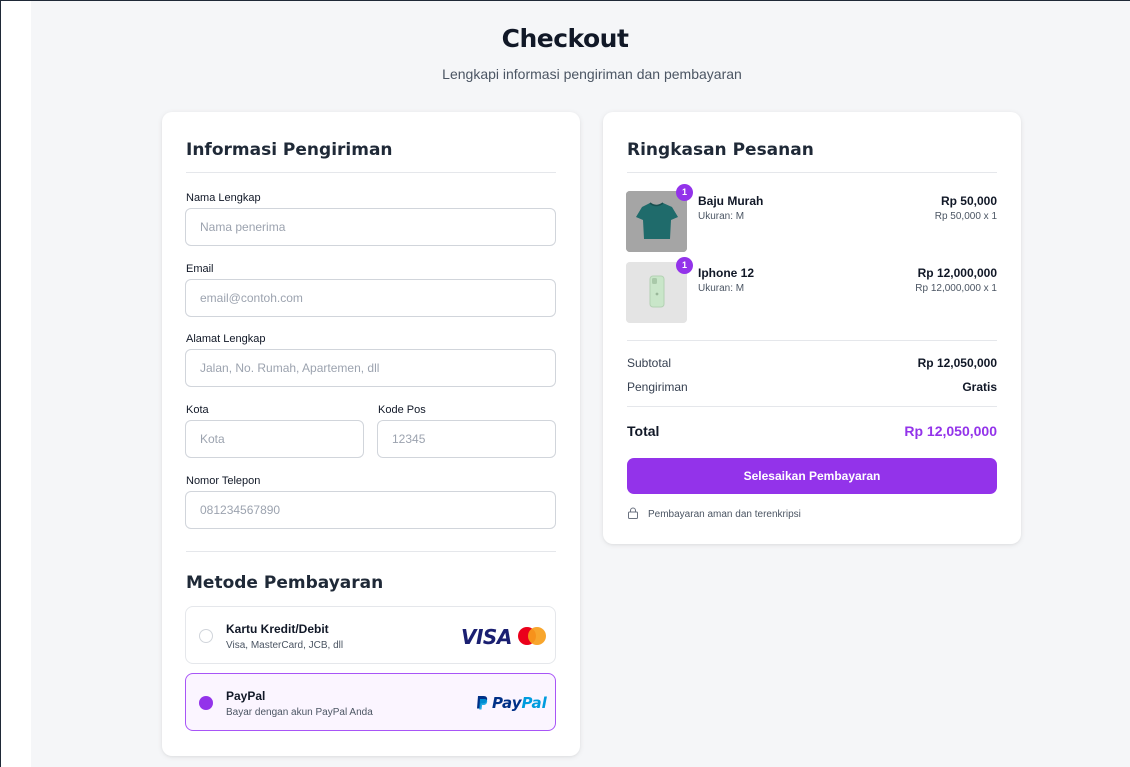  I want to click on visa-logo: VISA, so click(486, 637).